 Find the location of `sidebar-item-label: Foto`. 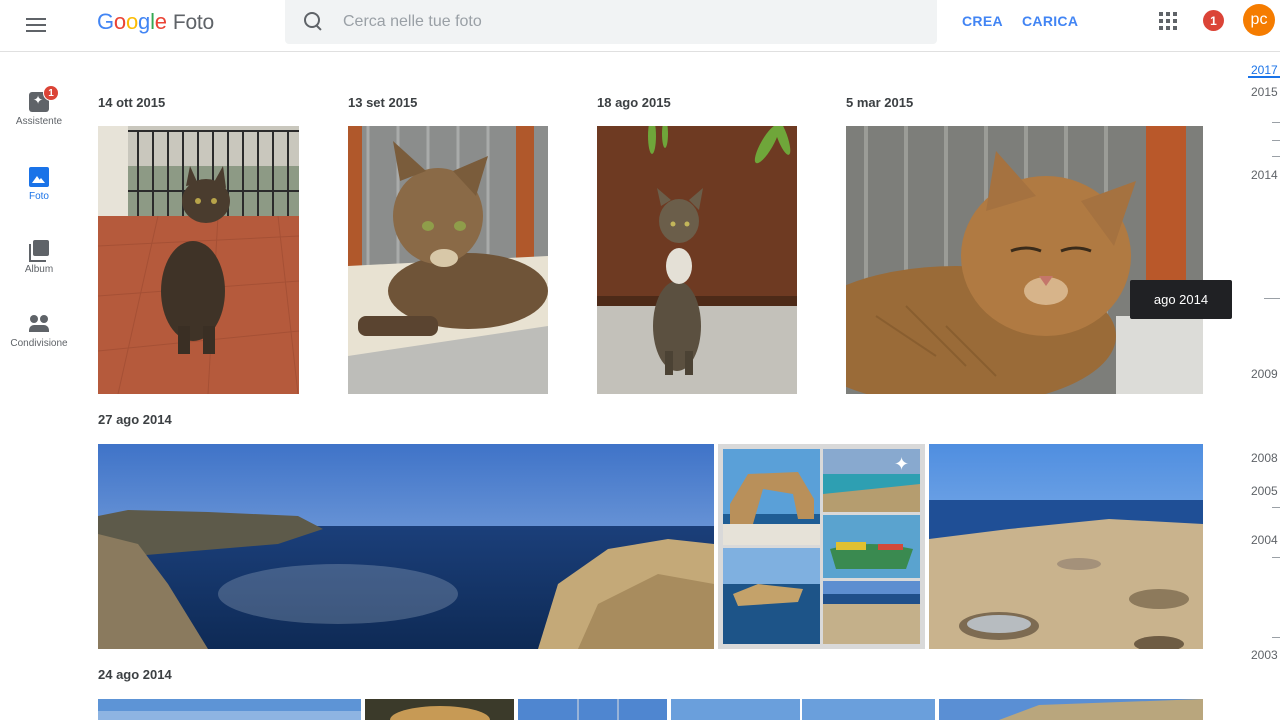

sidebar-item-label: Foto is located at coordinates (38, 196).